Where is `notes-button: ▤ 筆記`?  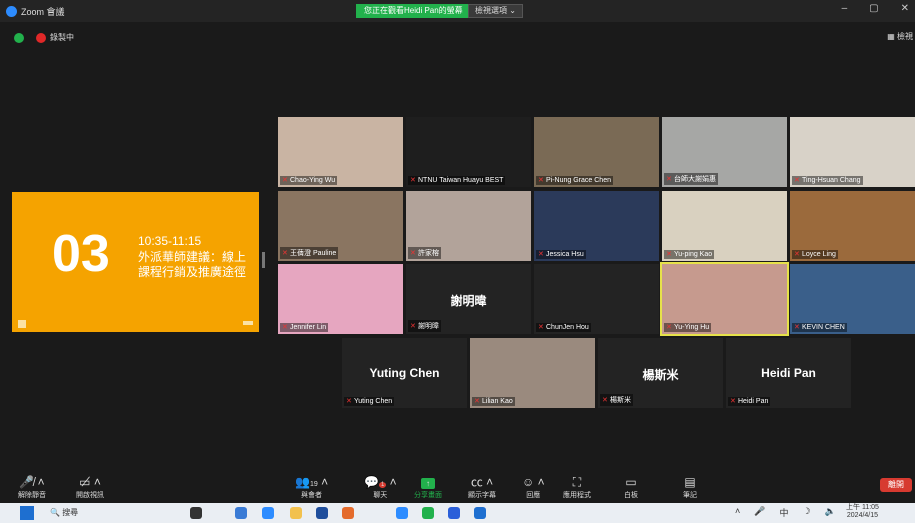 notes-button: ▤ 筆記 is located at coordinates (690, 487).